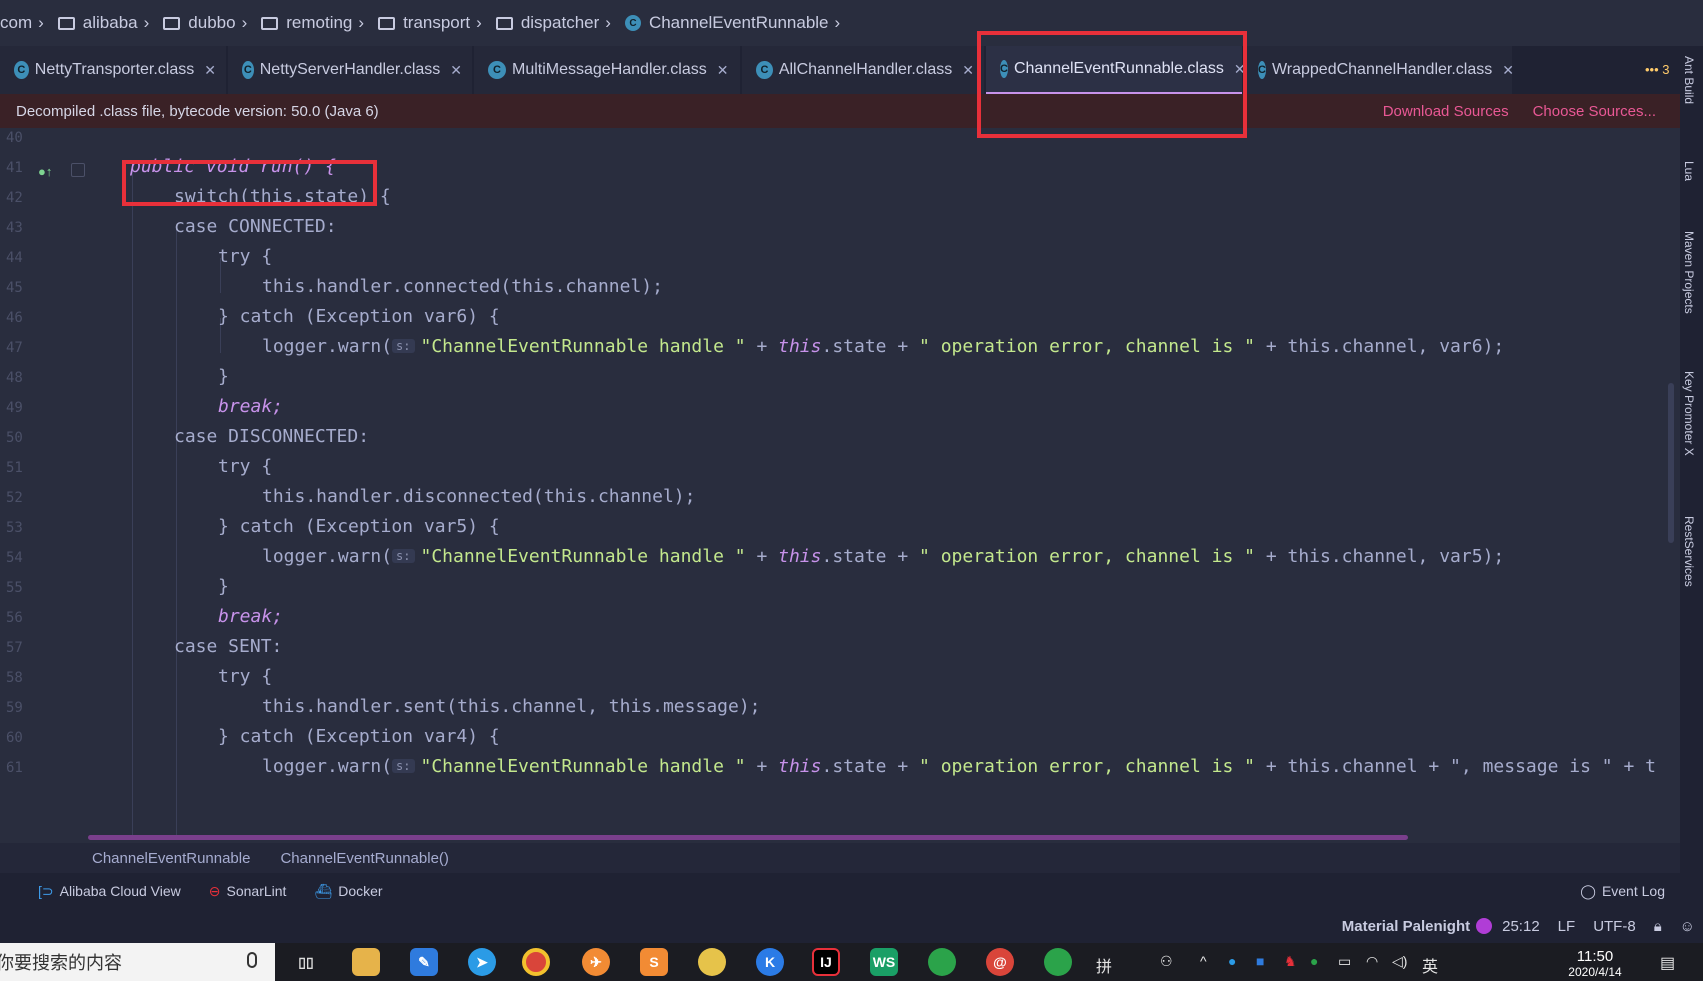  I want to click on sidebar-tab-label: Maven Projects, so click(1689, 272).